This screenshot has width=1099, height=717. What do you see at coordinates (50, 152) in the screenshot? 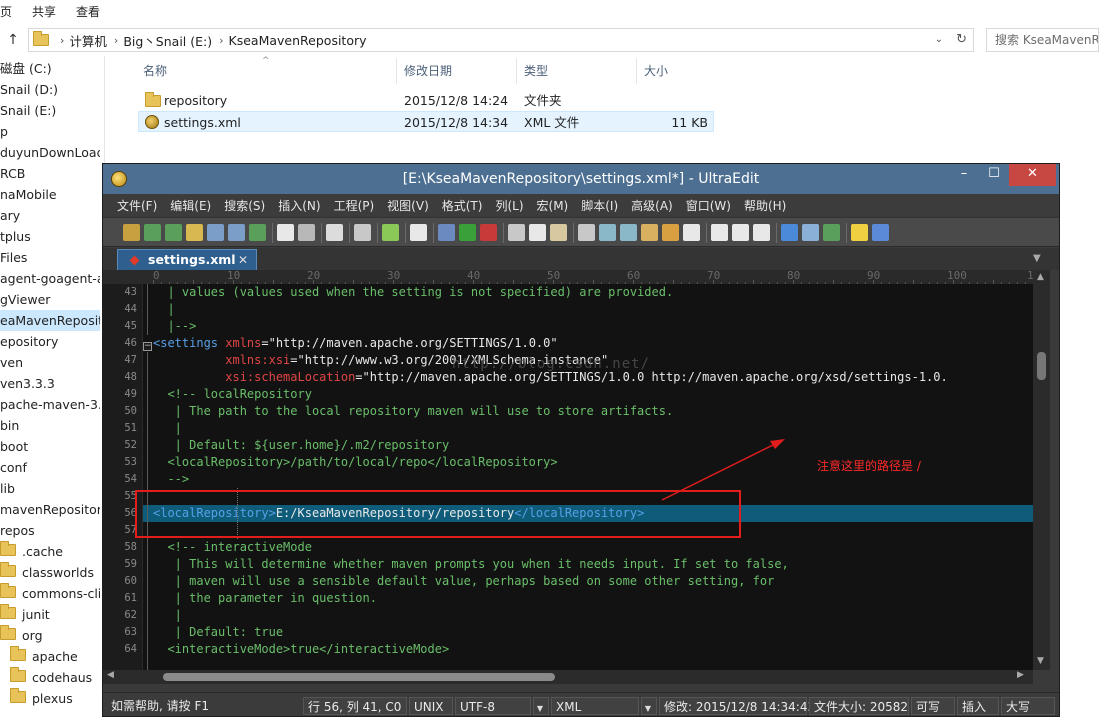
I see `nav-item: duyunDownLoad` at bounding box center [50, 152].